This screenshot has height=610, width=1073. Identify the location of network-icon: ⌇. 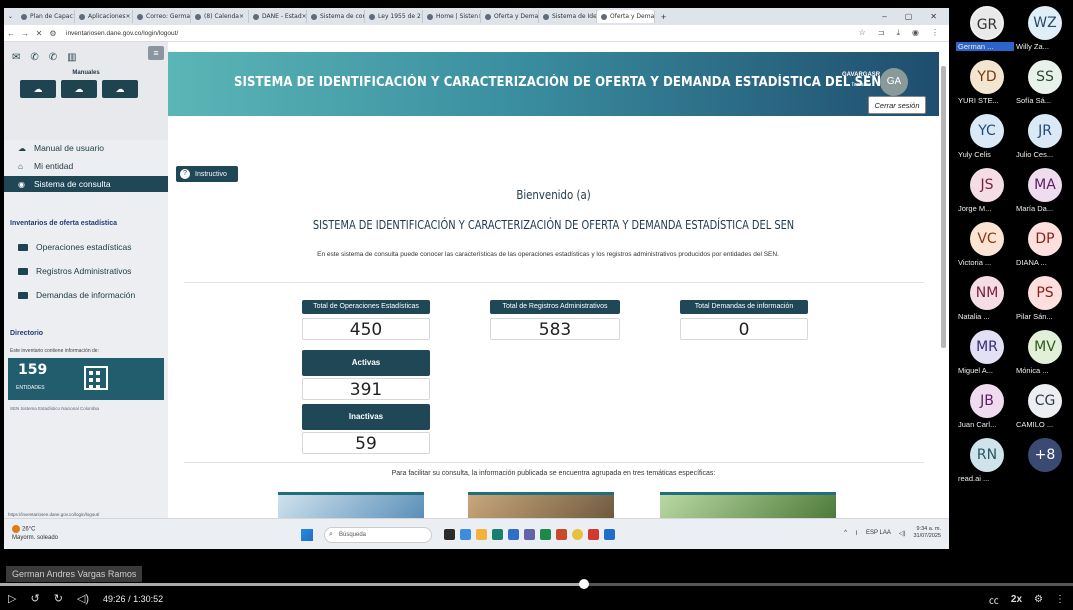
(856, 533).